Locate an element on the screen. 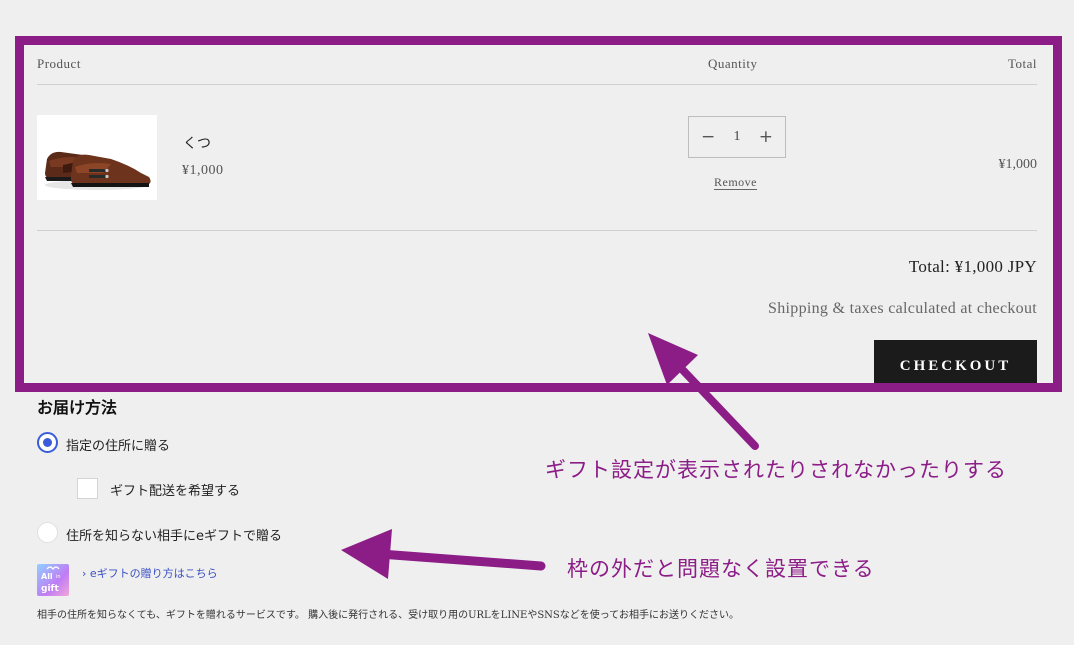  cart-header: Product Quantity Total is located at coordinates (537, 65).